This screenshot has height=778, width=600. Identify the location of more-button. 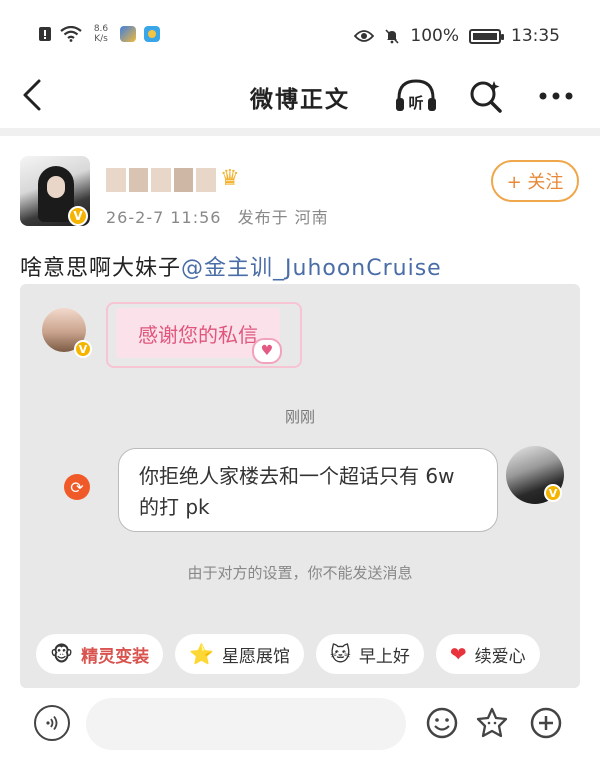
(556, 96).